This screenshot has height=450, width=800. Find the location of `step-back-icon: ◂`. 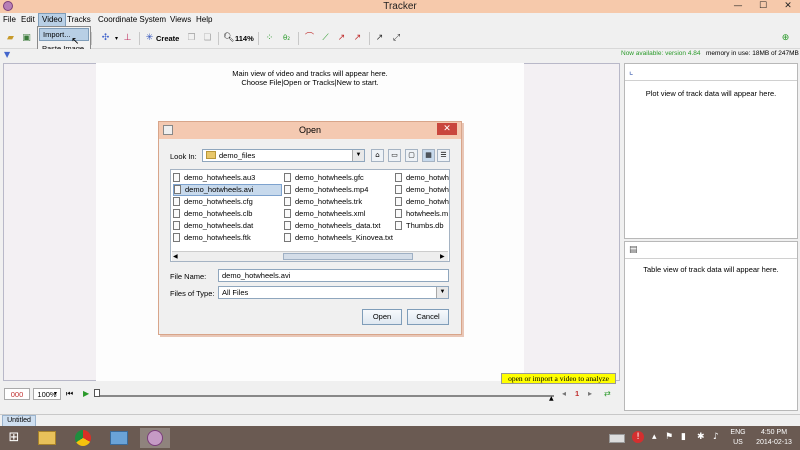

step-back-icon: ◂ is located at coordinates (564, 394).